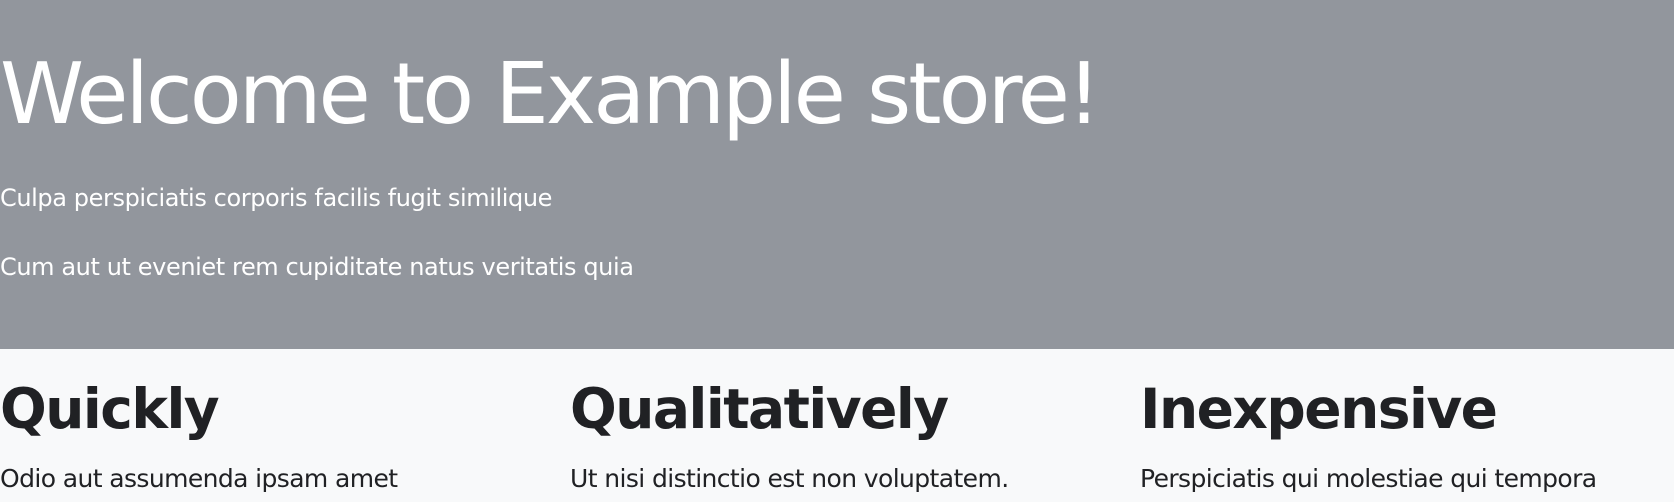 This screenshot has width=1674, height=502. What do you see at coordinates (110, 409) in the screenshot?
I see `feature-title: Quickly` at bounding box center [110, 409].